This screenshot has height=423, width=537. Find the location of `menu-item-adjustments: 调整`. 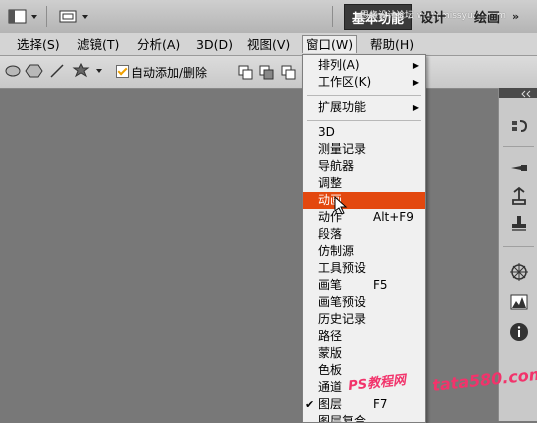

menu-item-adjustments: 调整 is located at coordinates (364, 183).